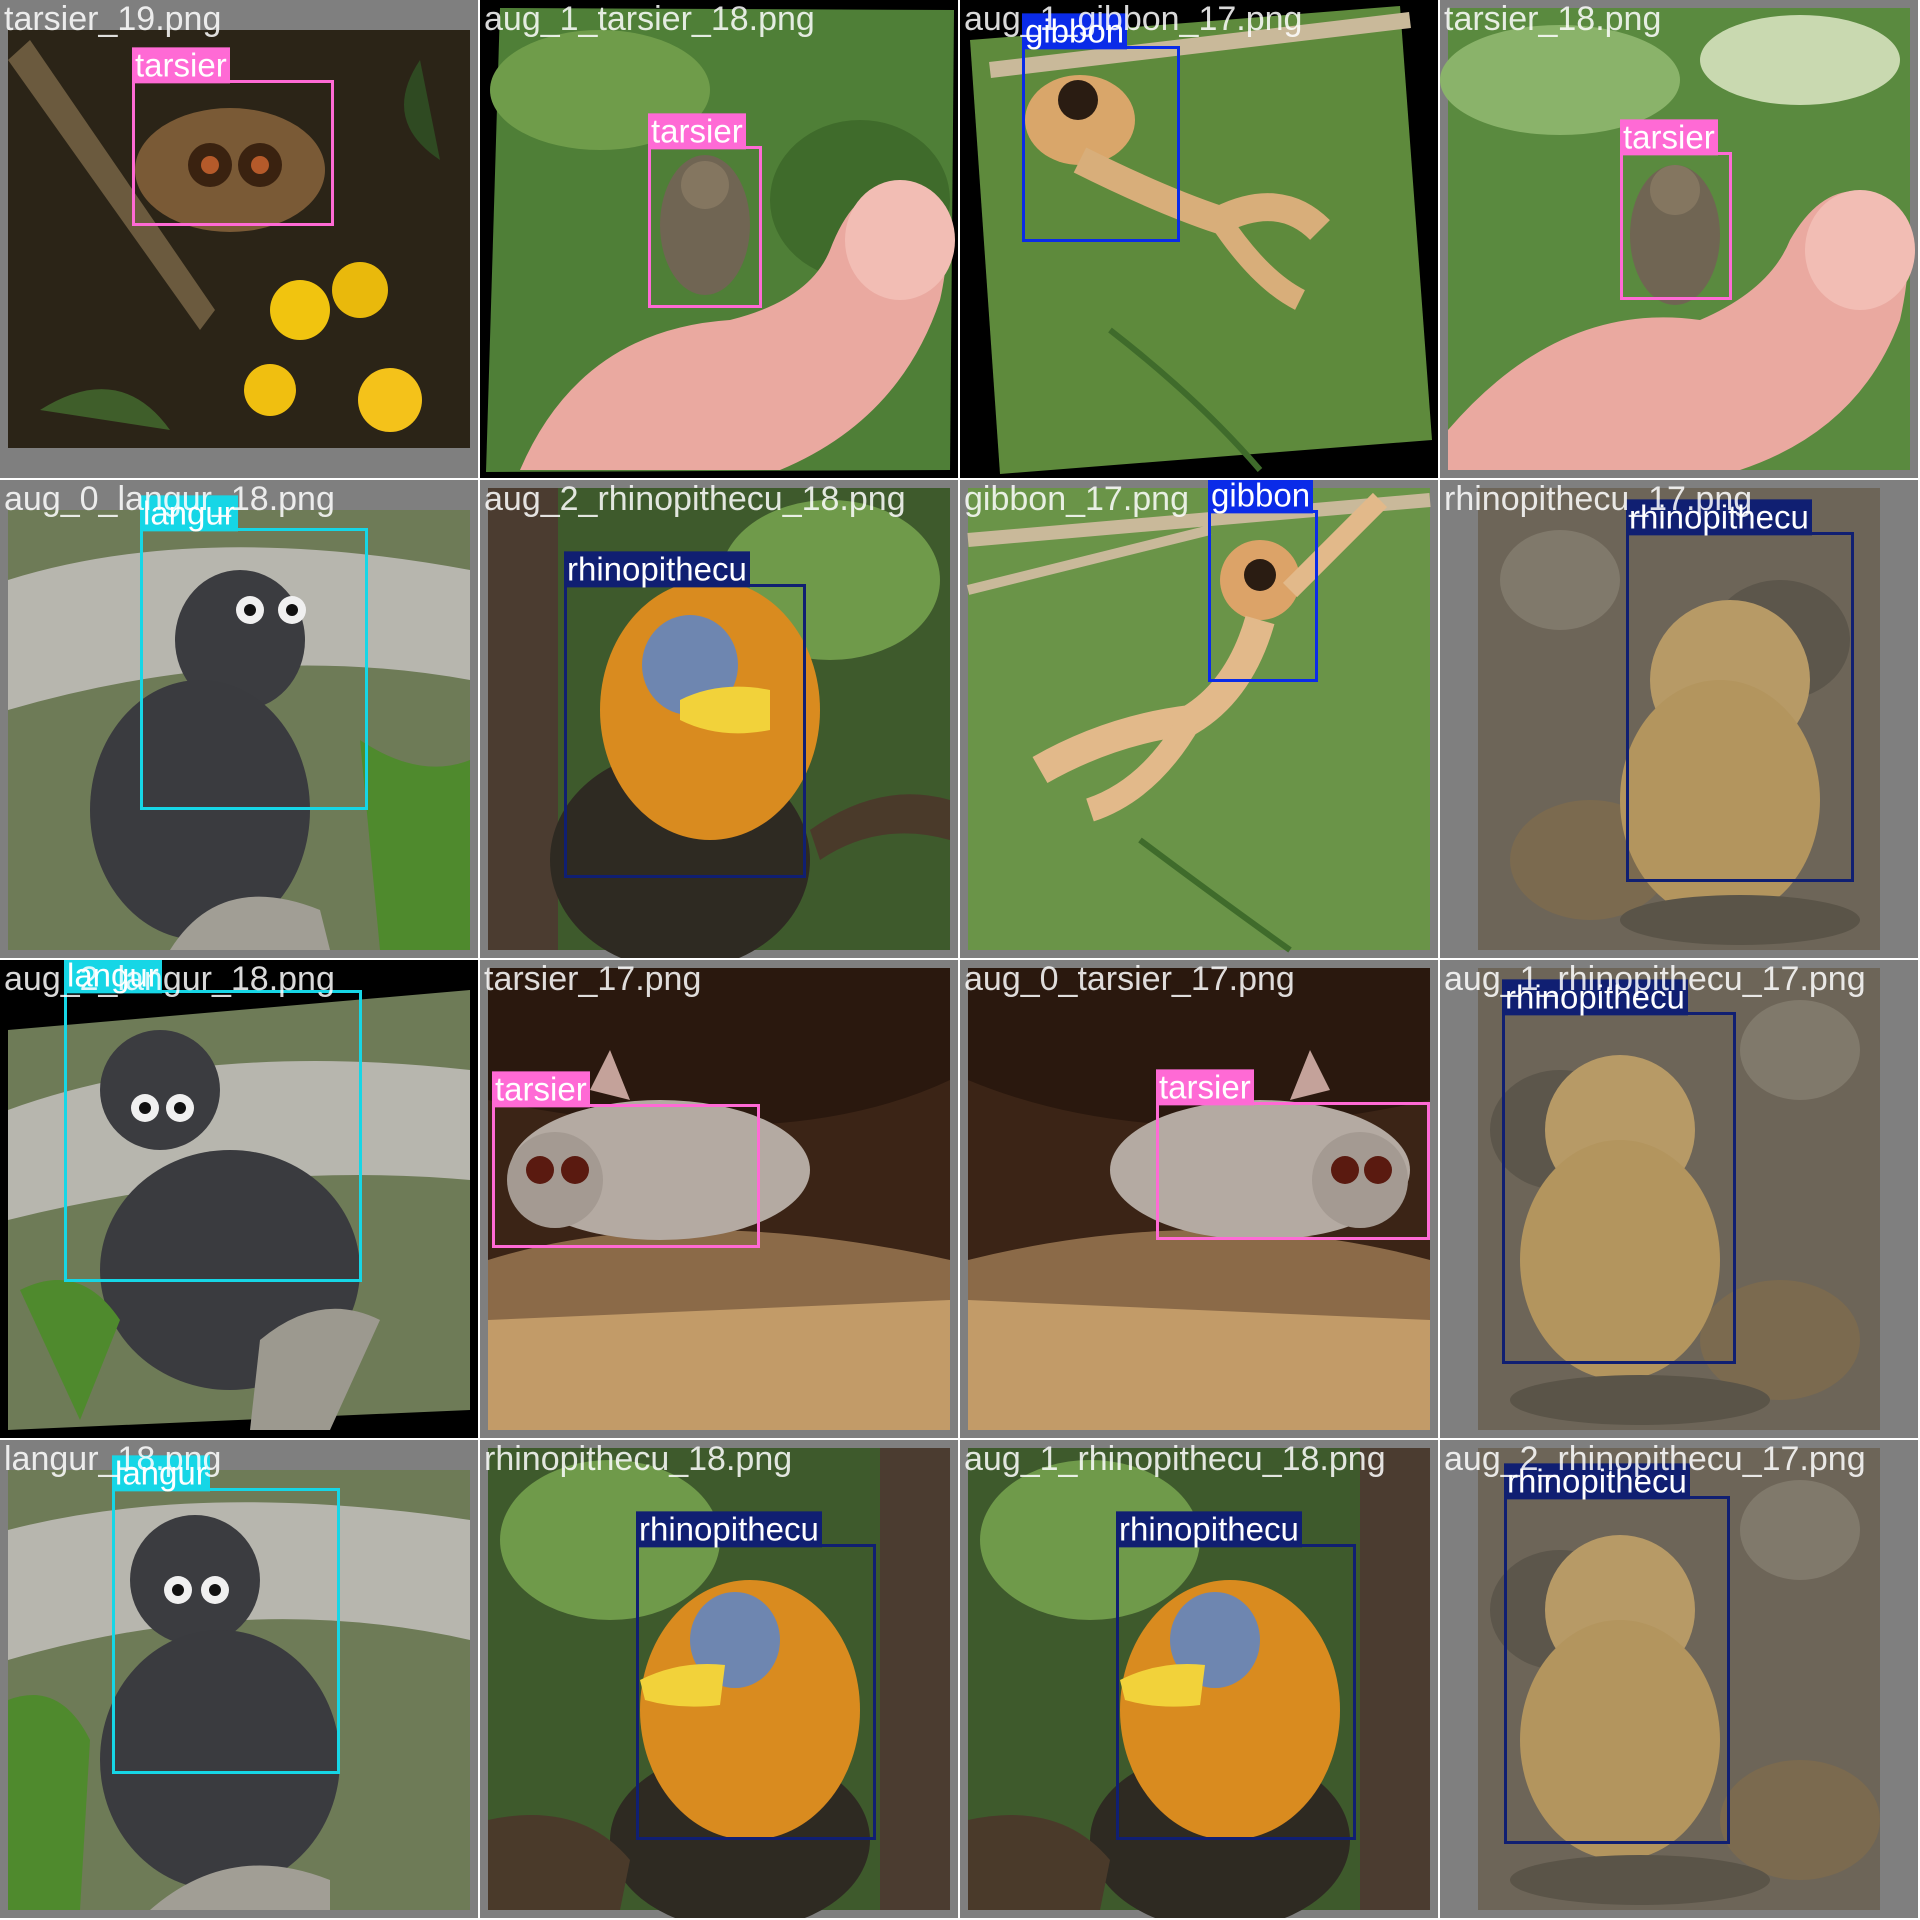  I want to click on tile-aug-0-langur-18: langur aug_0_langur_18.png, so click(239, 719).